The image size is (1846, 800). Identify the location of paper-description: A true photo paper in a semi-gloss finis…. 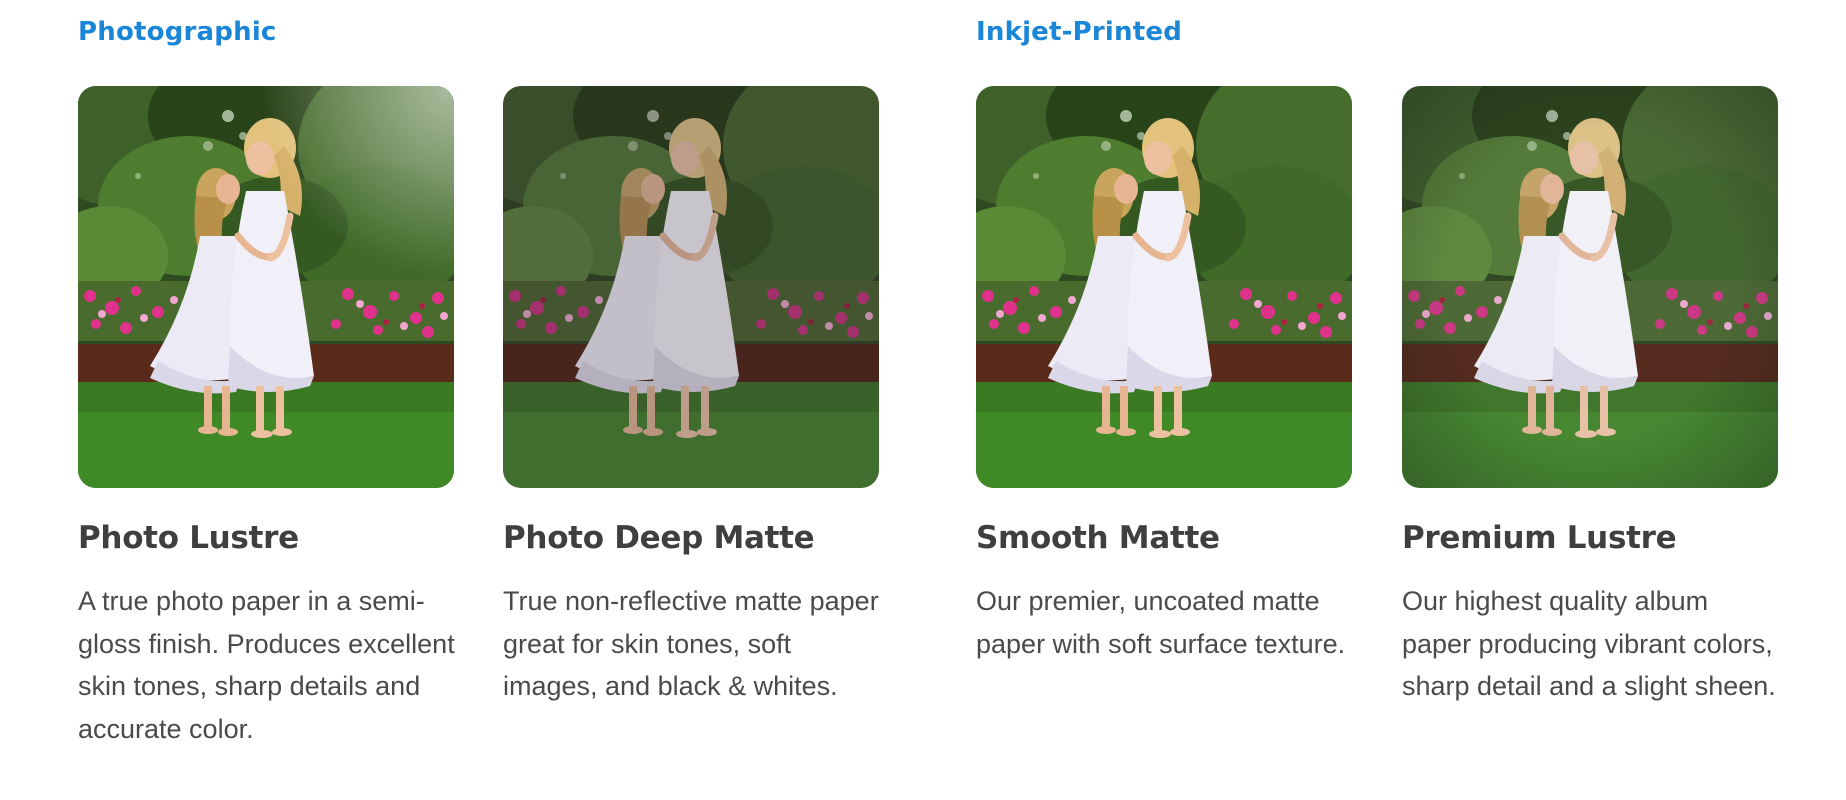
(266, 665).